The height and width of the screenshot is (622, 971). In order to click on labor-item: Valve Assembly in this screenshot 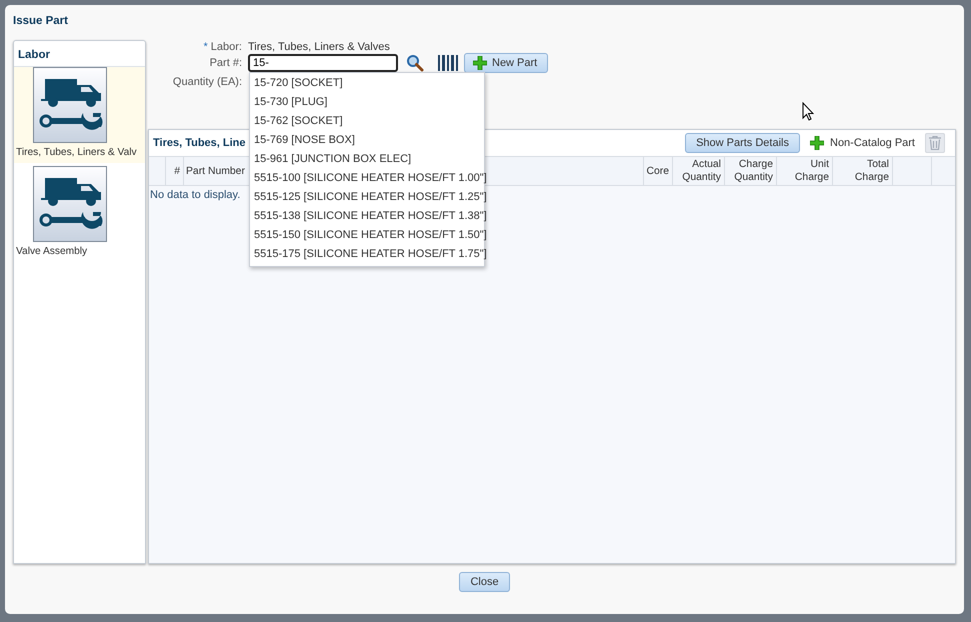, I will do `click(79, 212)`.